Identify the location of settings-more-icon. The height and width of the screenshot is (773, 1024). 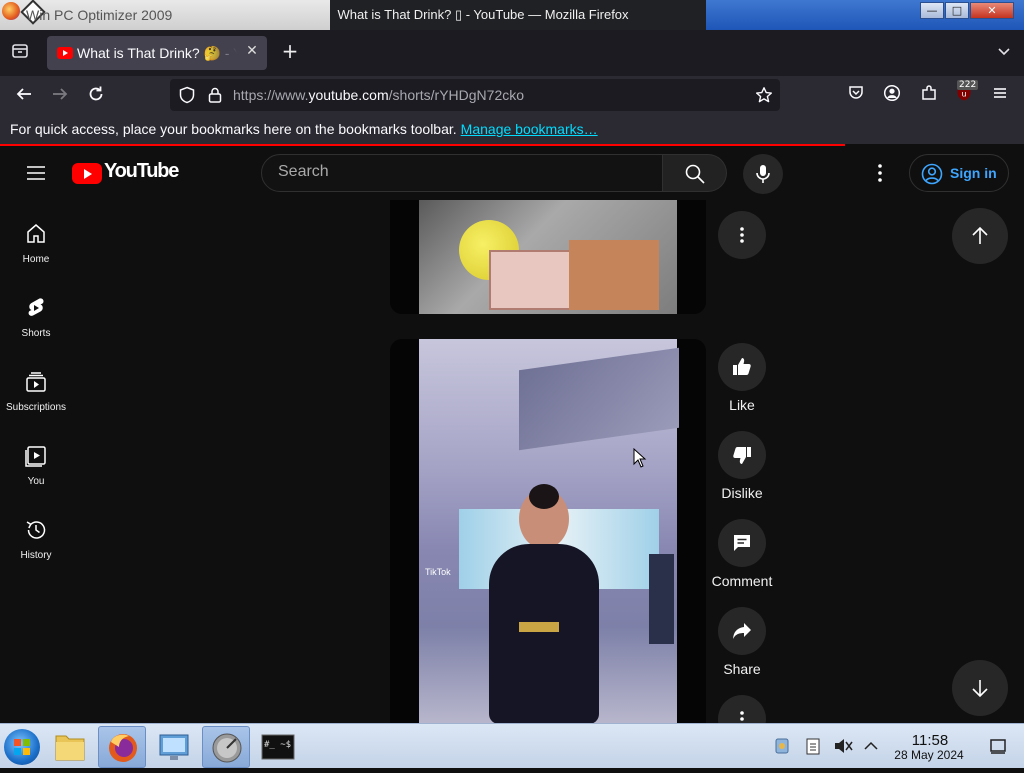
(880, 173).